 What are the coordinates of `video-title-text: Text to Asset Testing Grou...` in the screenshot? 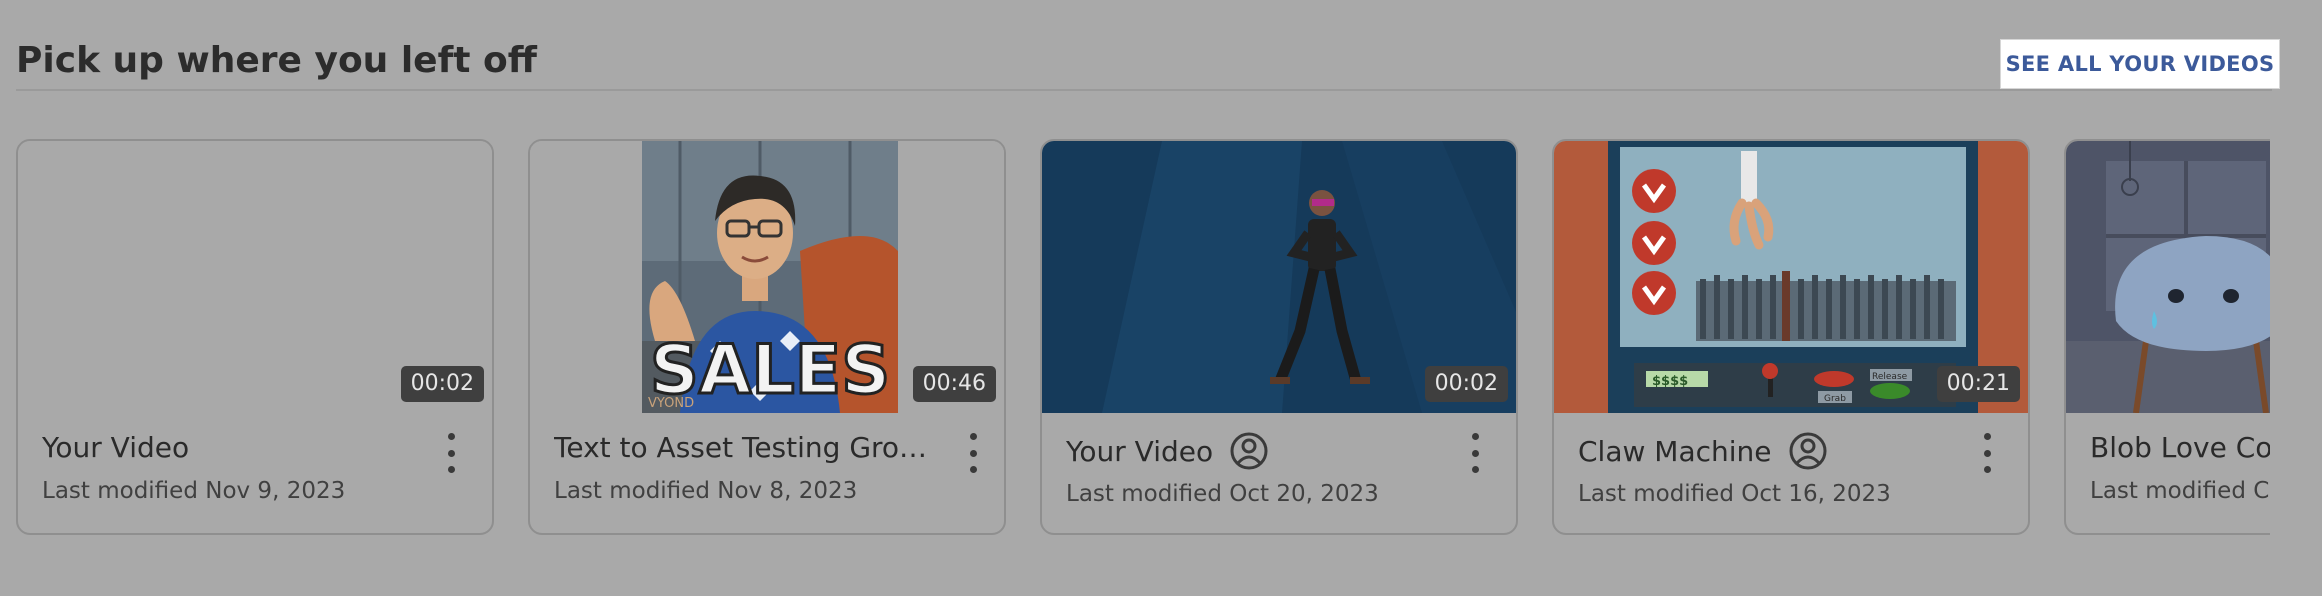 It's located at (744, 447).